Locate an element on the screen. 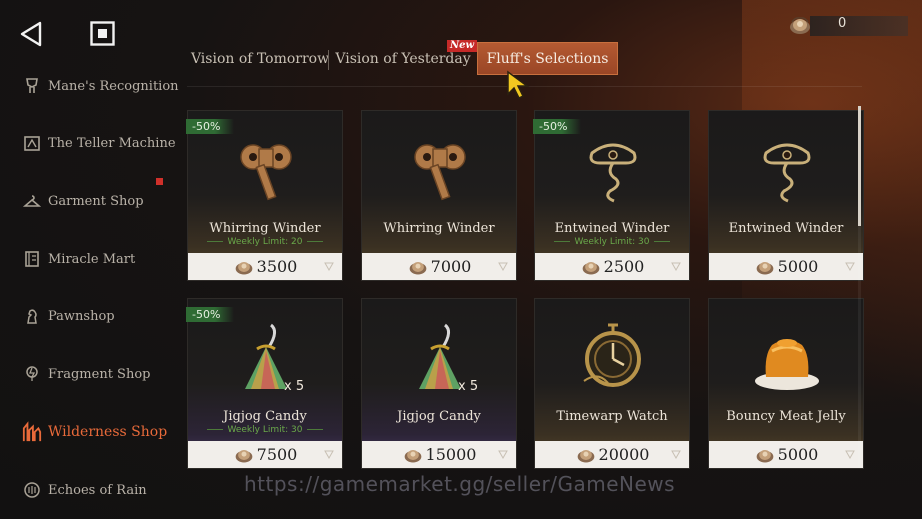 The width and height of the screenshot is (922, 519). rain-icon is located at coordinates (32, 490).